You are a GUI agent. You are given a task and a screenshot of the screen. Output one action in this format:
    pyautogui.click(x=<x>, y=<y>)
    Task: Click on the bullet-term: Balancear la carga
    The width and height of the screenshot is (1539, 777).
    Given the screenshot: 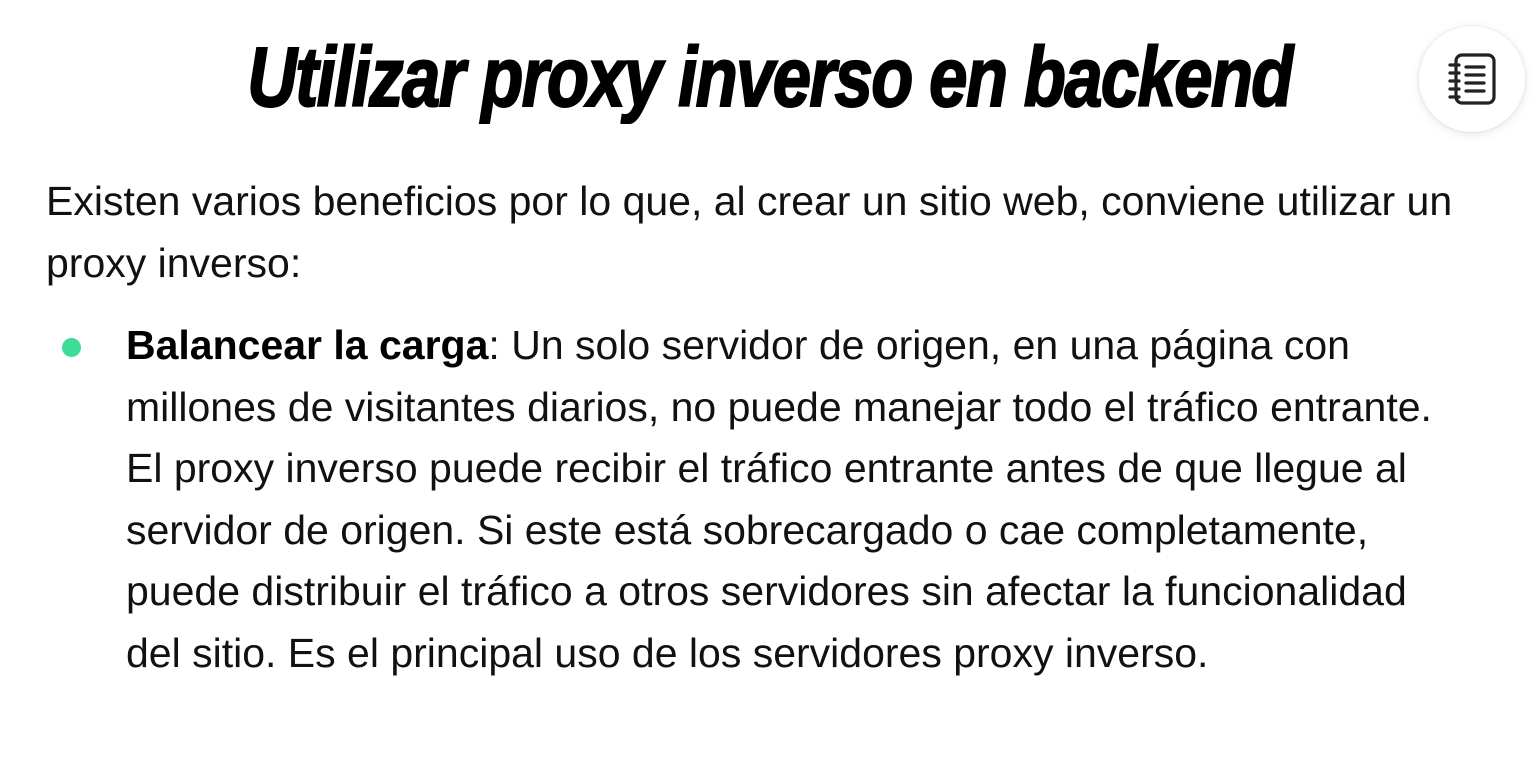 What is the action you would take?
    pyautogui.click(x=307, y=345)
    